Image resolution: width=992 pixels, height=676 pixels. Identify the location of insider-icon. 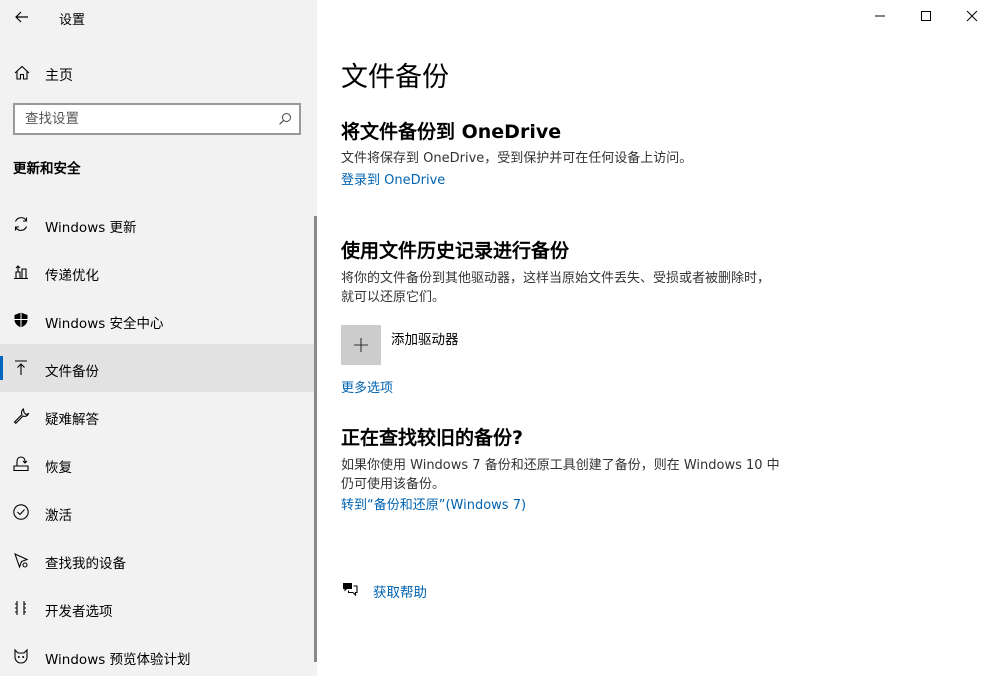
(21, 656).